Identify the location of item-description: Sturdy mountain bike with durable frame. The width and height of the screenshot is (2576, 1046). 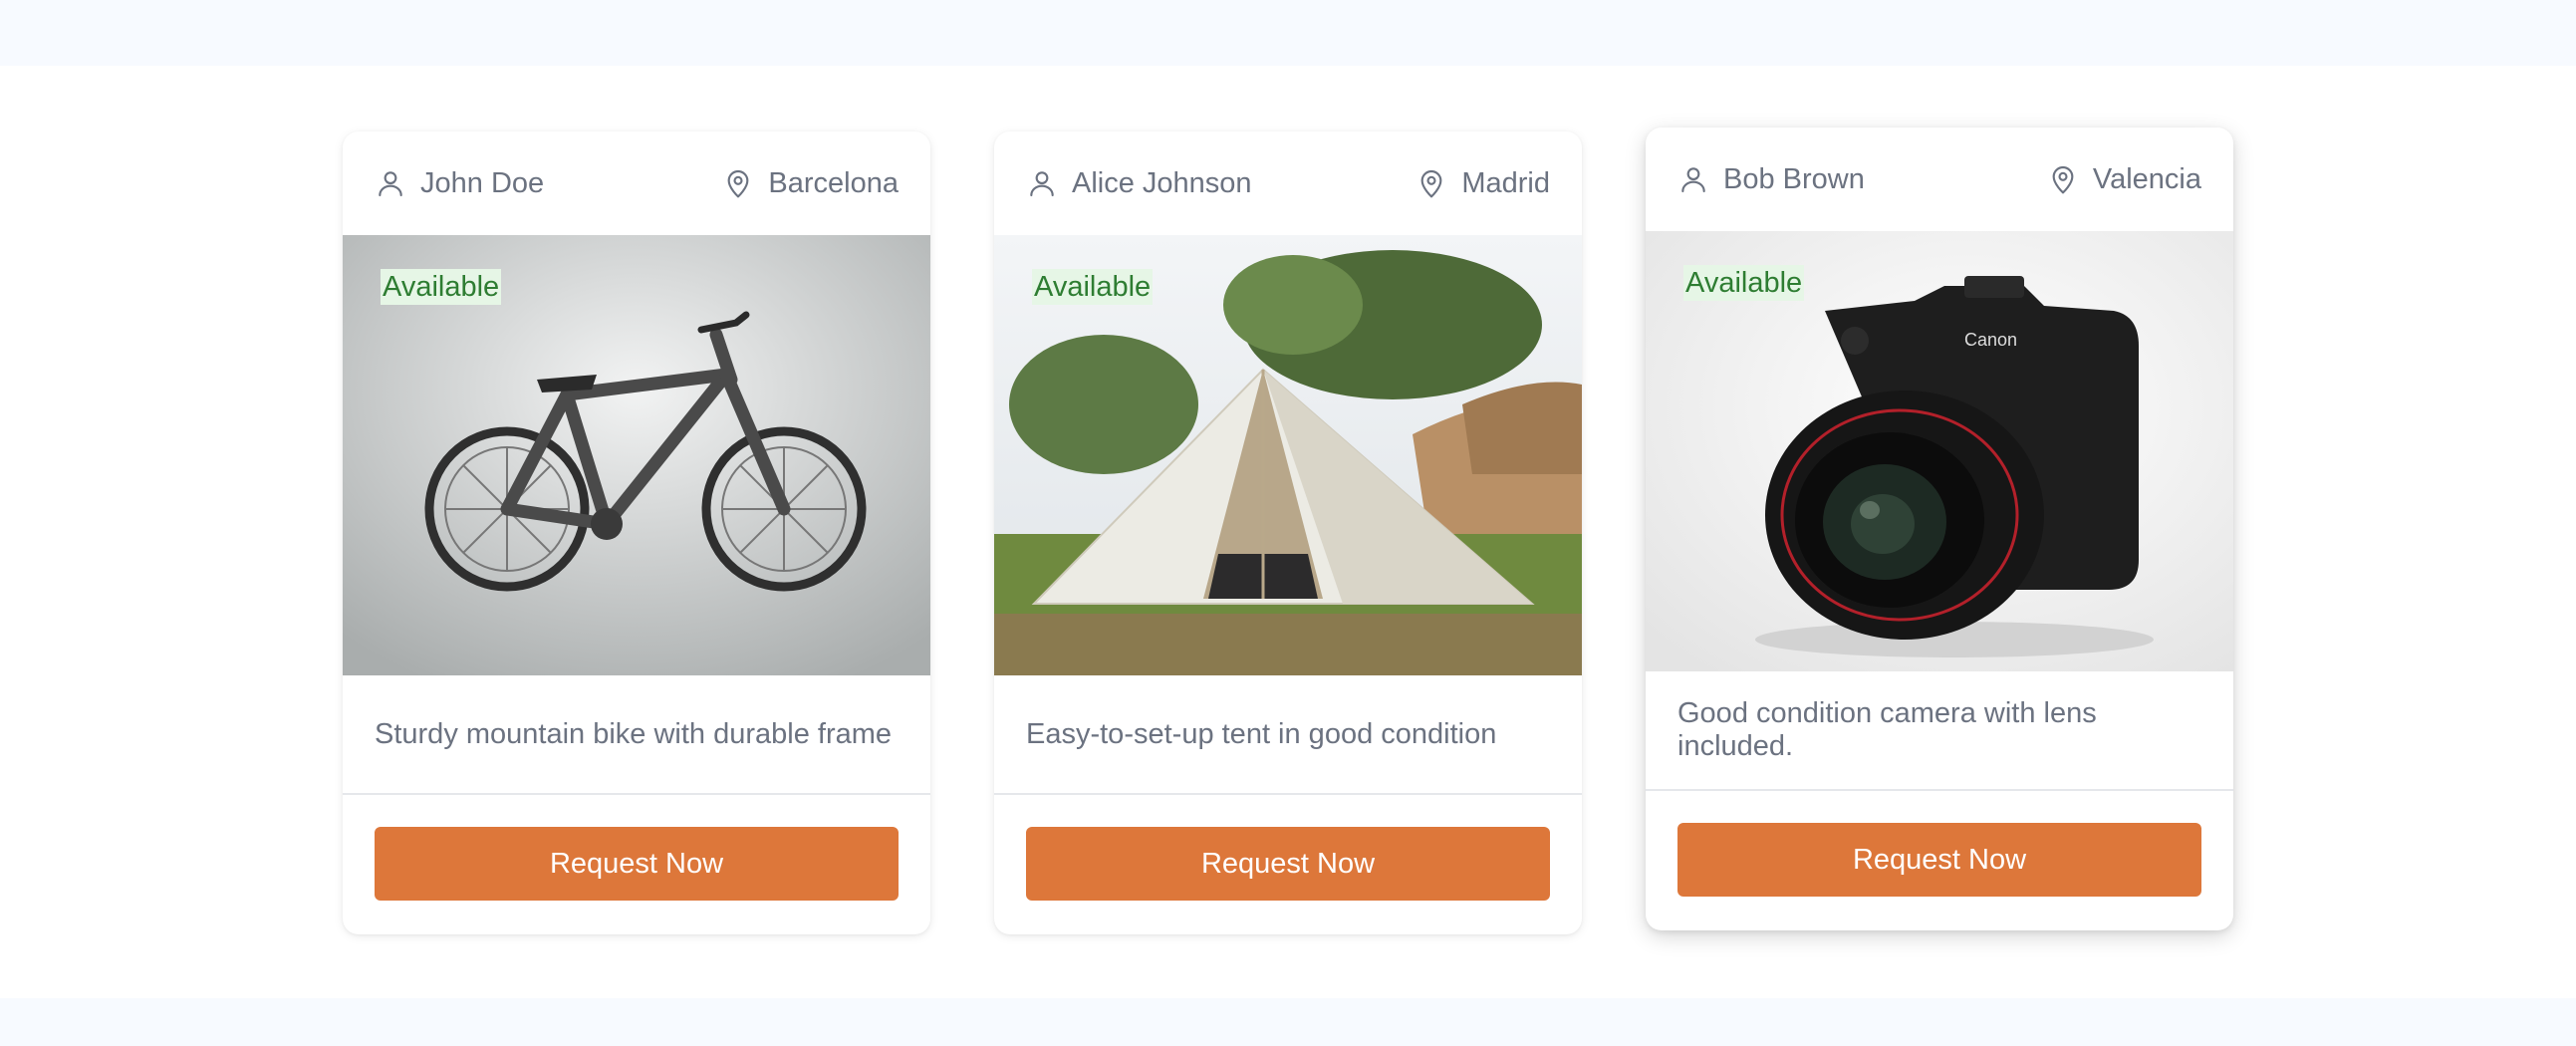
(636, 735).